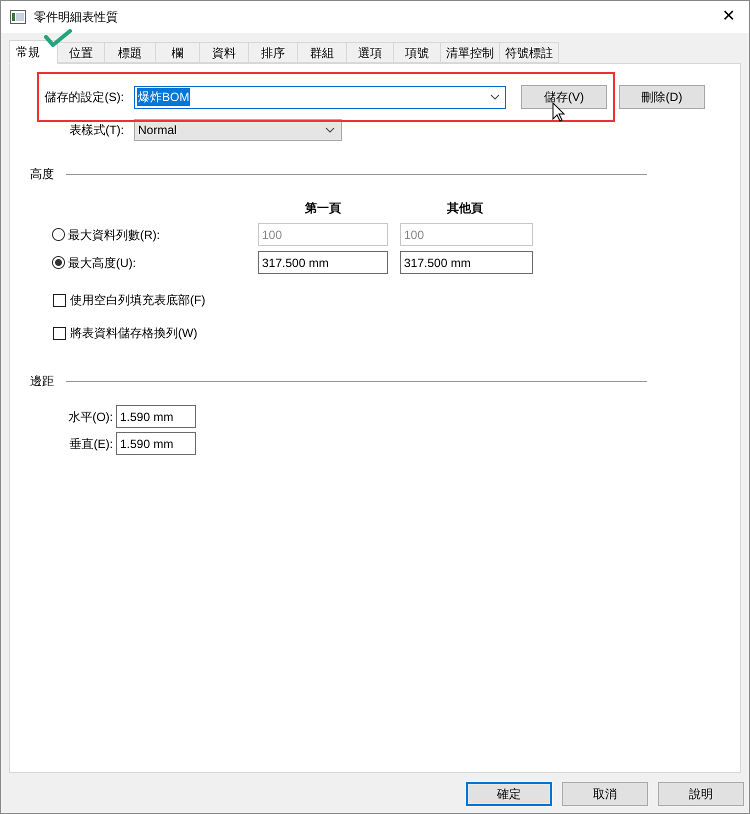  I want to click on field-label: 水平(O):, so click(90, 417).